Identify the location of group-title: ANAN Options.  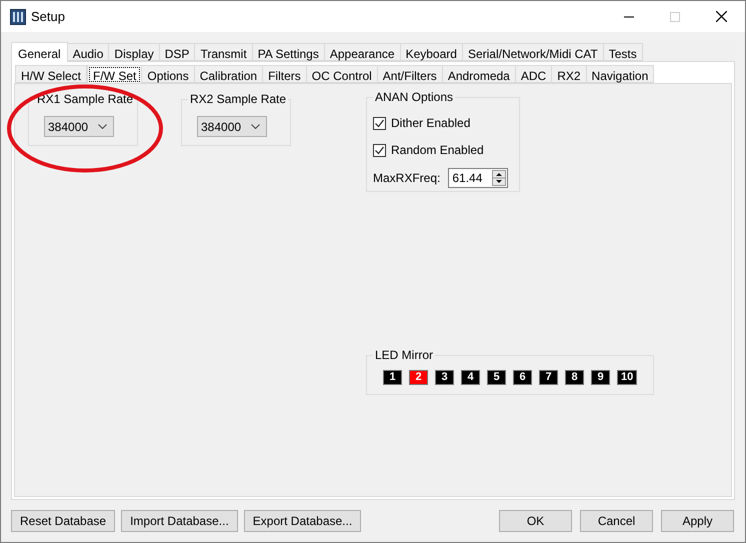
(414, 97).